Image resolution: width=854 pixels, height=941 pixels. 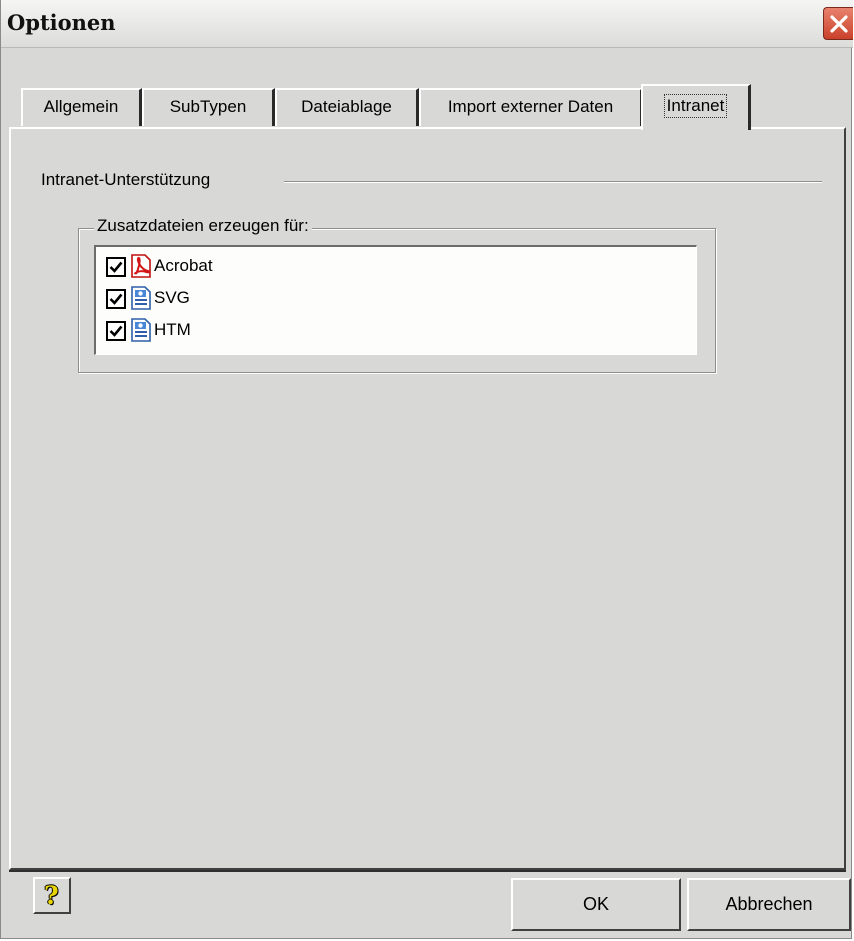 What do you see at coordinates (427, 24) in the screenshot?
I see `title-bar: Optionen` at bounding box center [427, 24].